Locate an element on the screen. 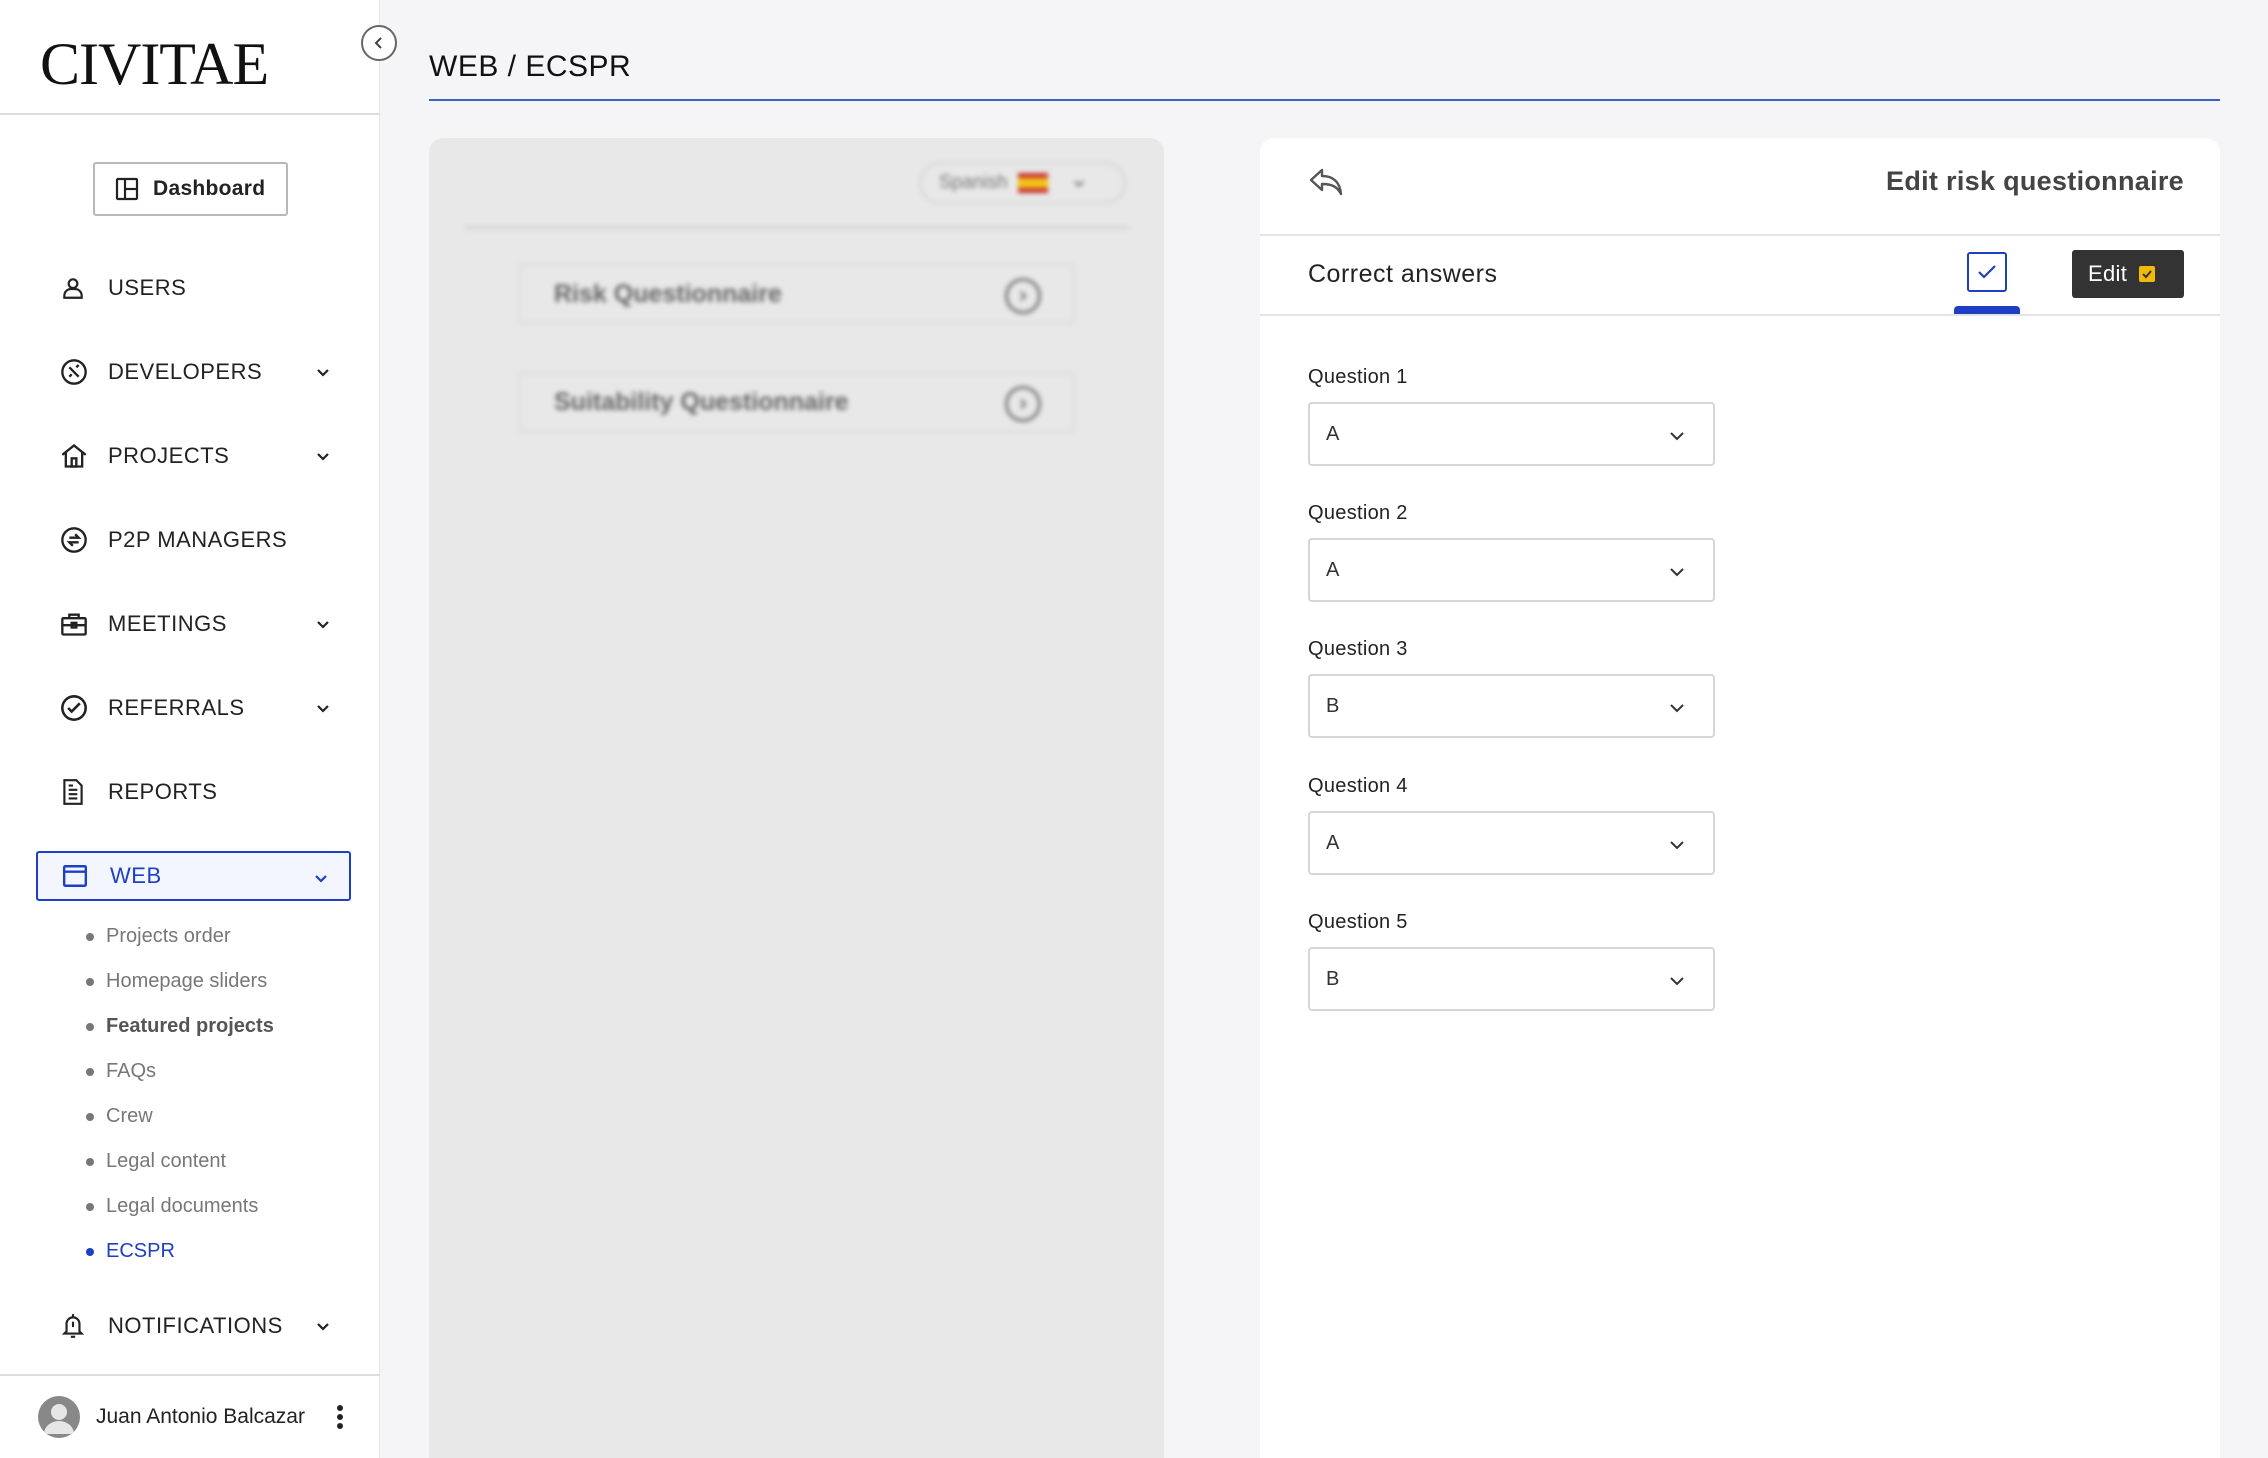  developer-icon is located at coordinates (78, 372).